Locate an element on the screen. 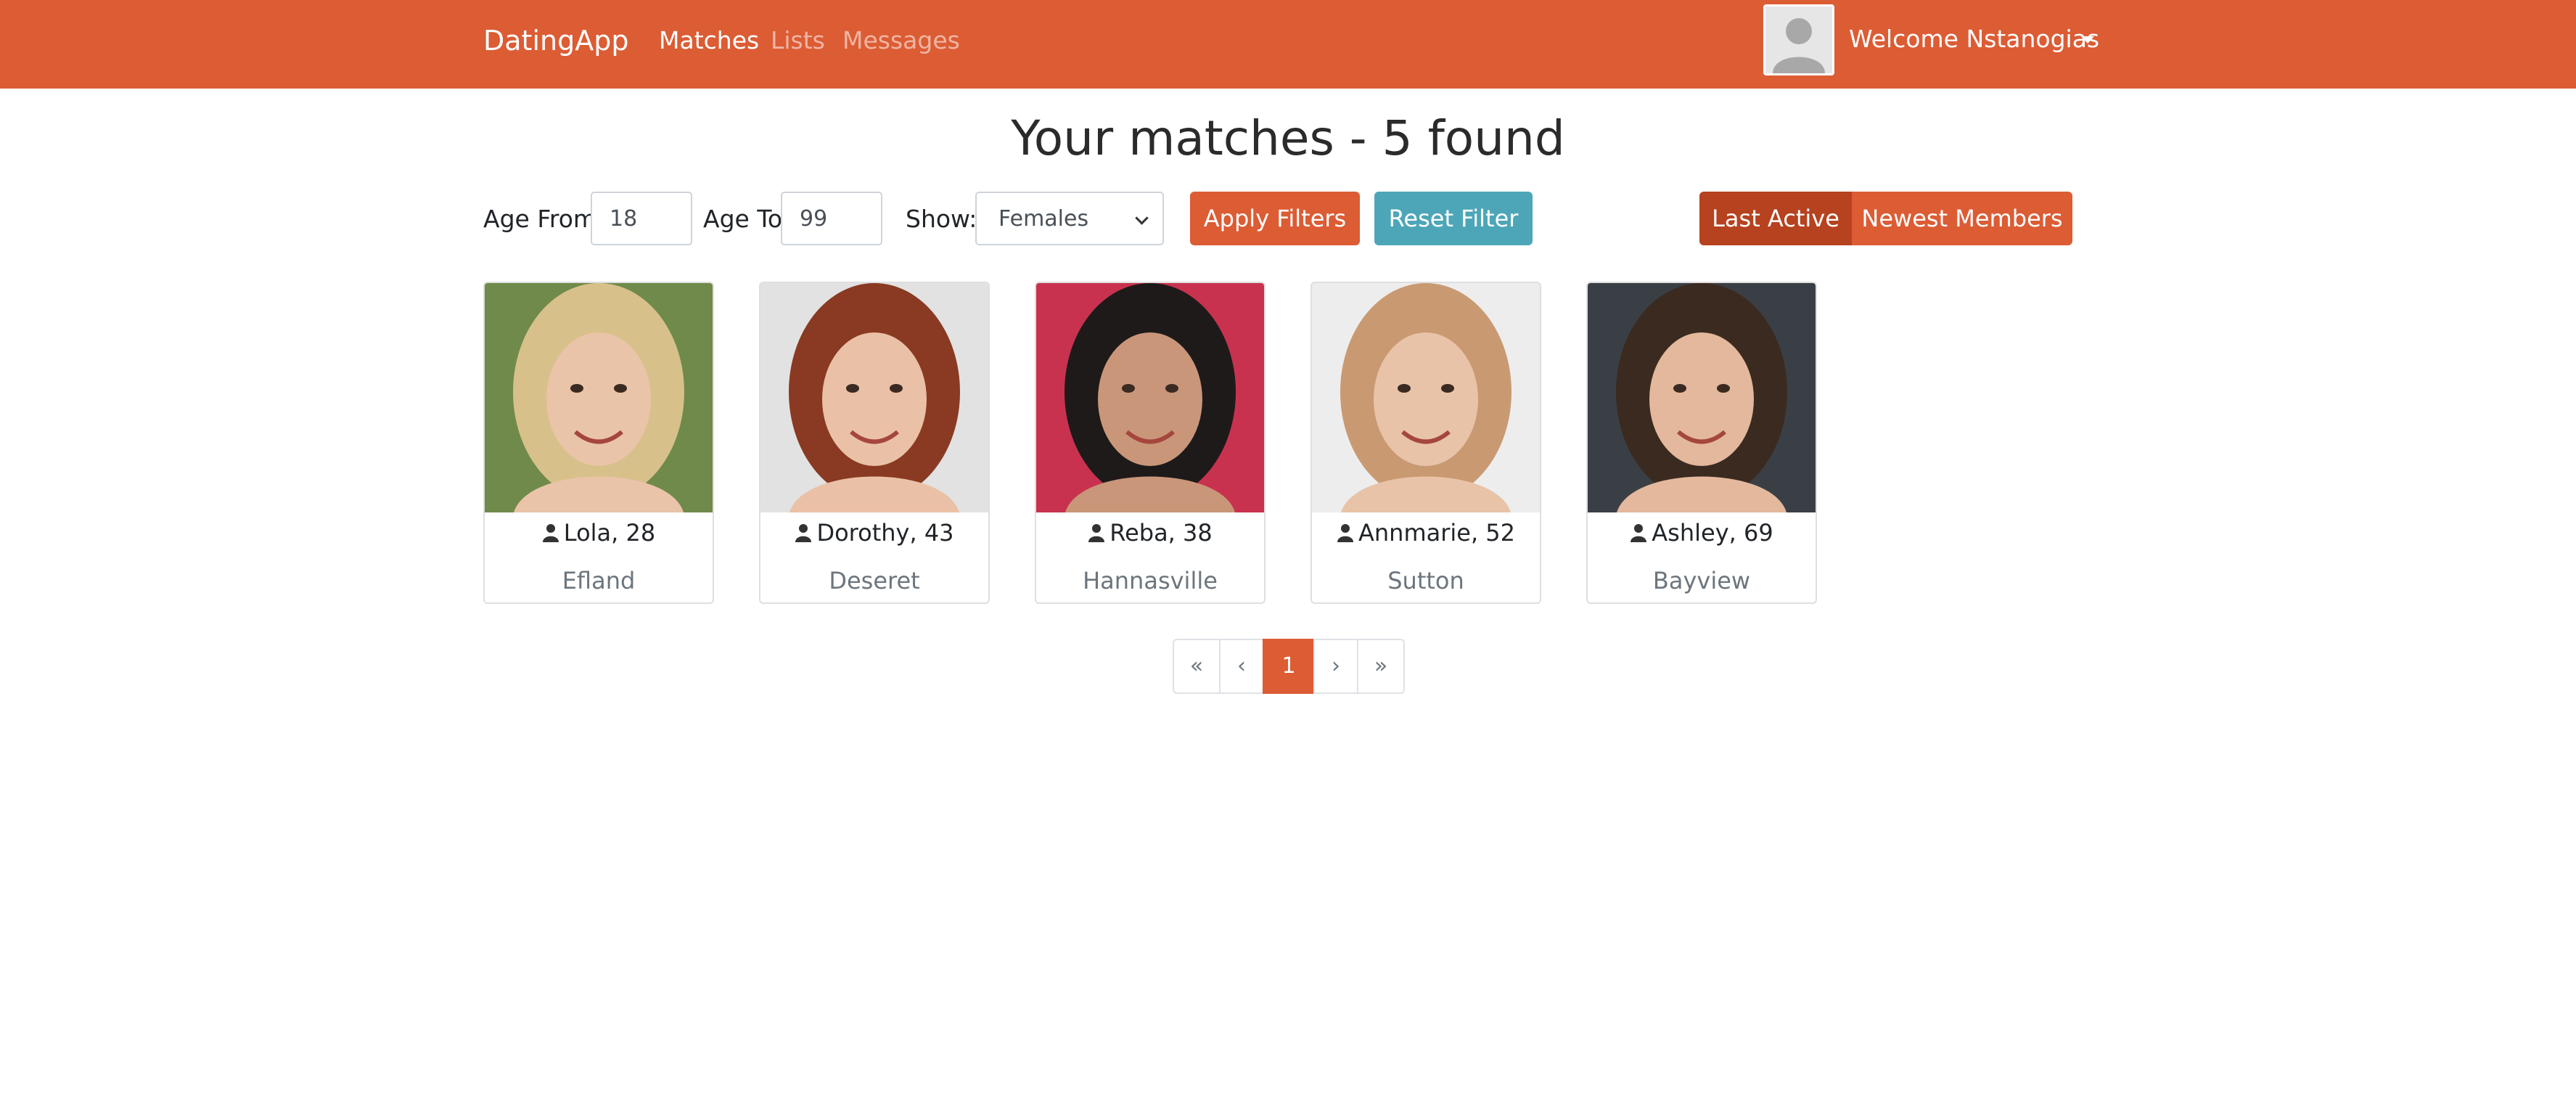 This screenshot has width=2576, height=1112. show-label: Show: is located at coordinates (941, 219).